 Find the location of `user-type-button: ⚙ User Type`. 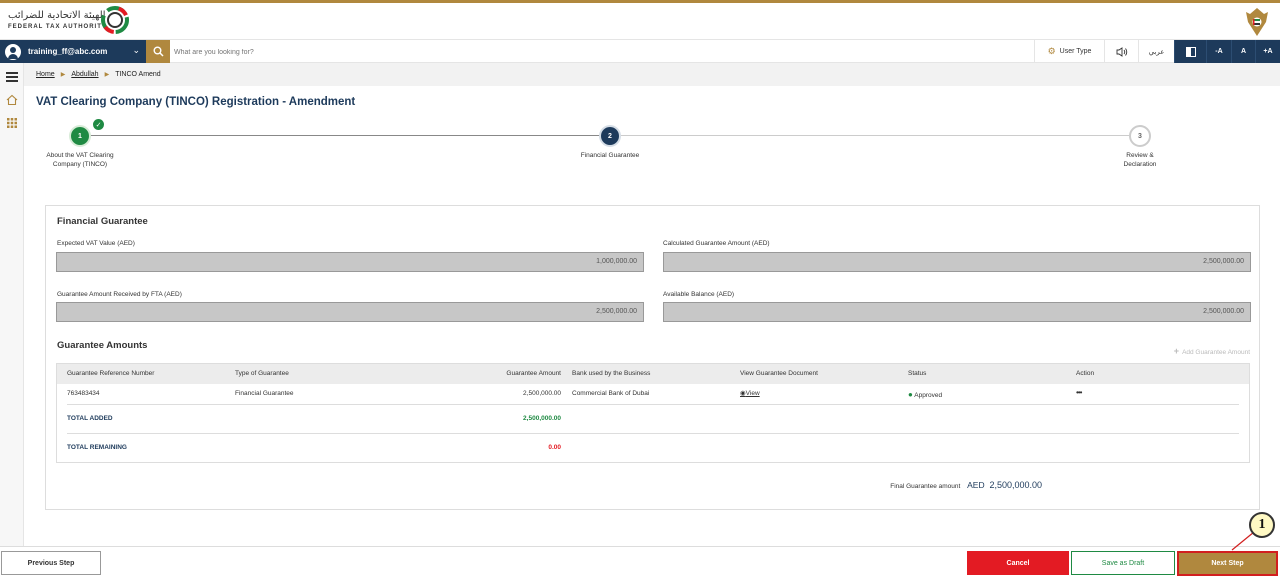

user-type-button: ⚙ User Type is located at coordinates (1069, 51).